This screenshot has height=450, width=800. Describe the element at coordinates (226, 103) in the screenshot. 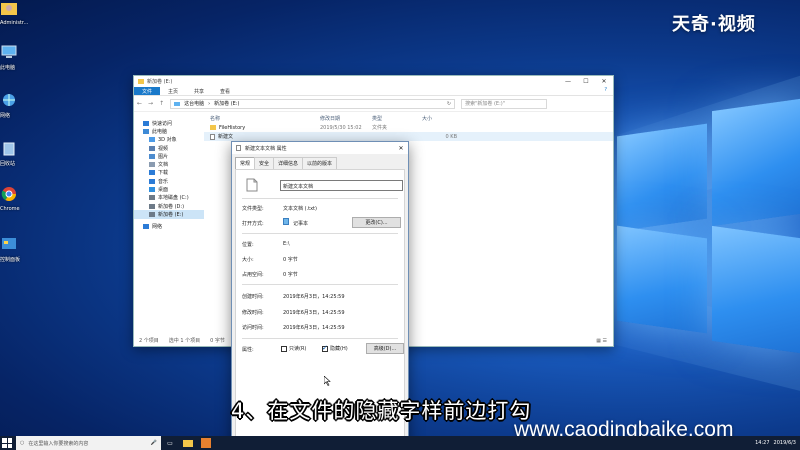

I see `breadcrumb-drive-e: 新加卷 (E:)` at that location.